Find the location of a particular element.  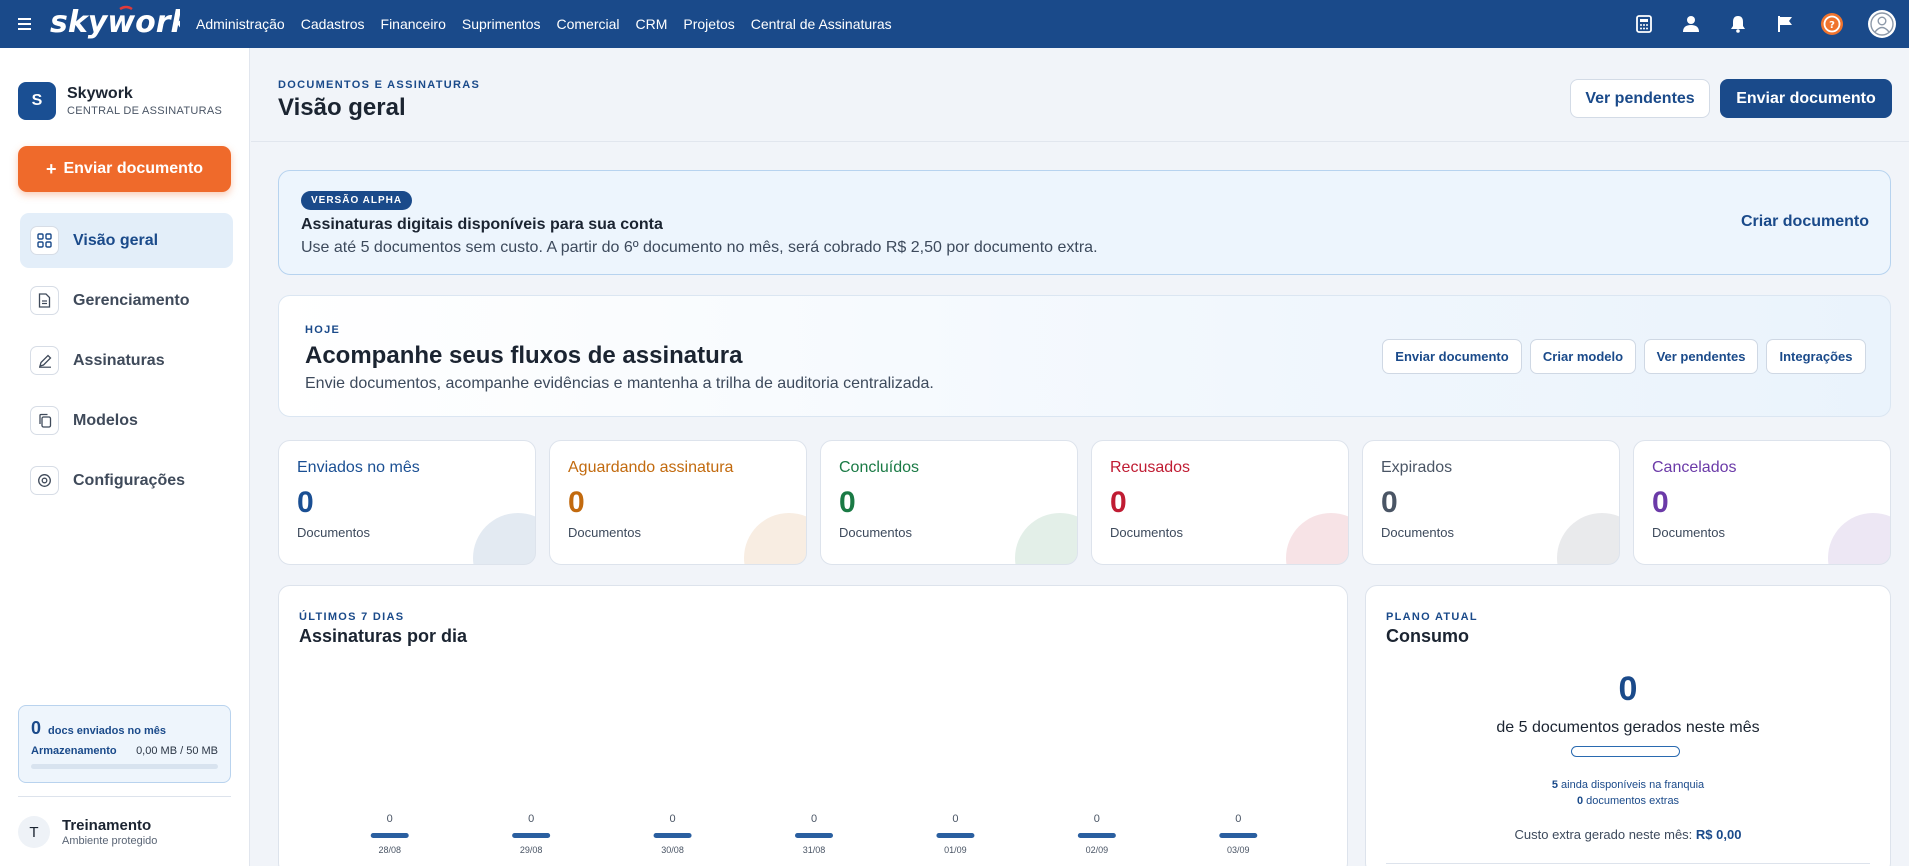

consumption-value: 0 is located at coordinates (1628, 689).